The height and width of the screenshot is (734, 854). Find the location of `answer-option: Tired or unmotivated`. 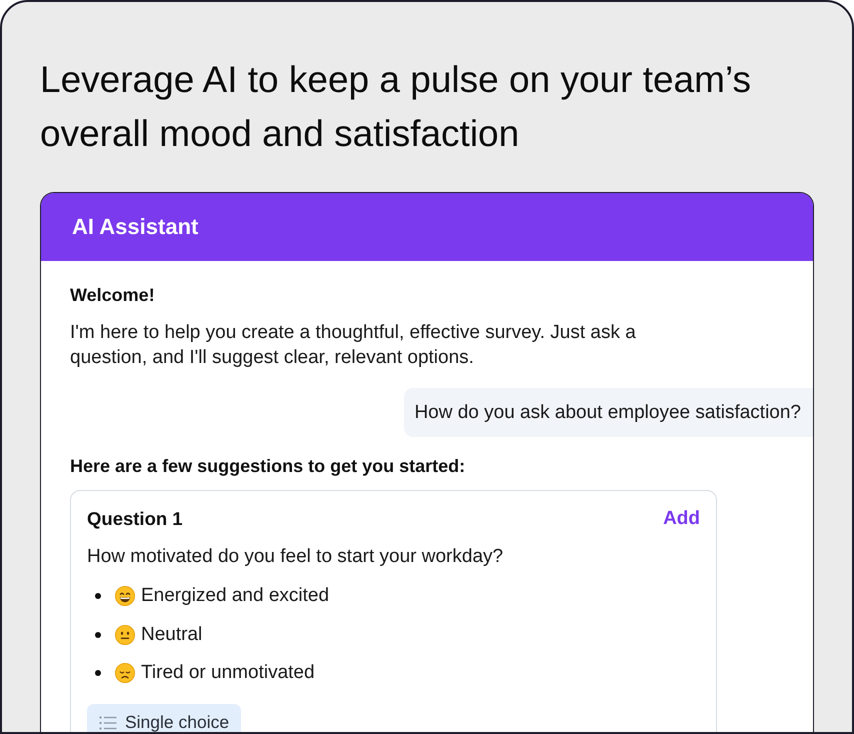

answer-option: Tired or unmotivated is located at coordinates (228, 673).